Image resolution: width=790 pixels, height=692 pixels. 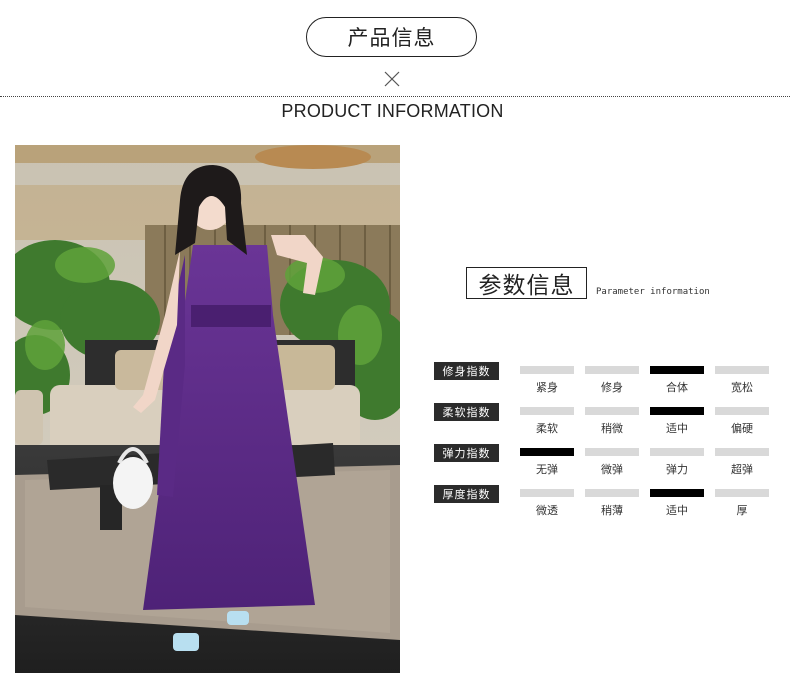 What do you see at coordinates (742, 428) in the screenshot?
I see `param-option-label: 偏硬` at bounding box center [742, 428].